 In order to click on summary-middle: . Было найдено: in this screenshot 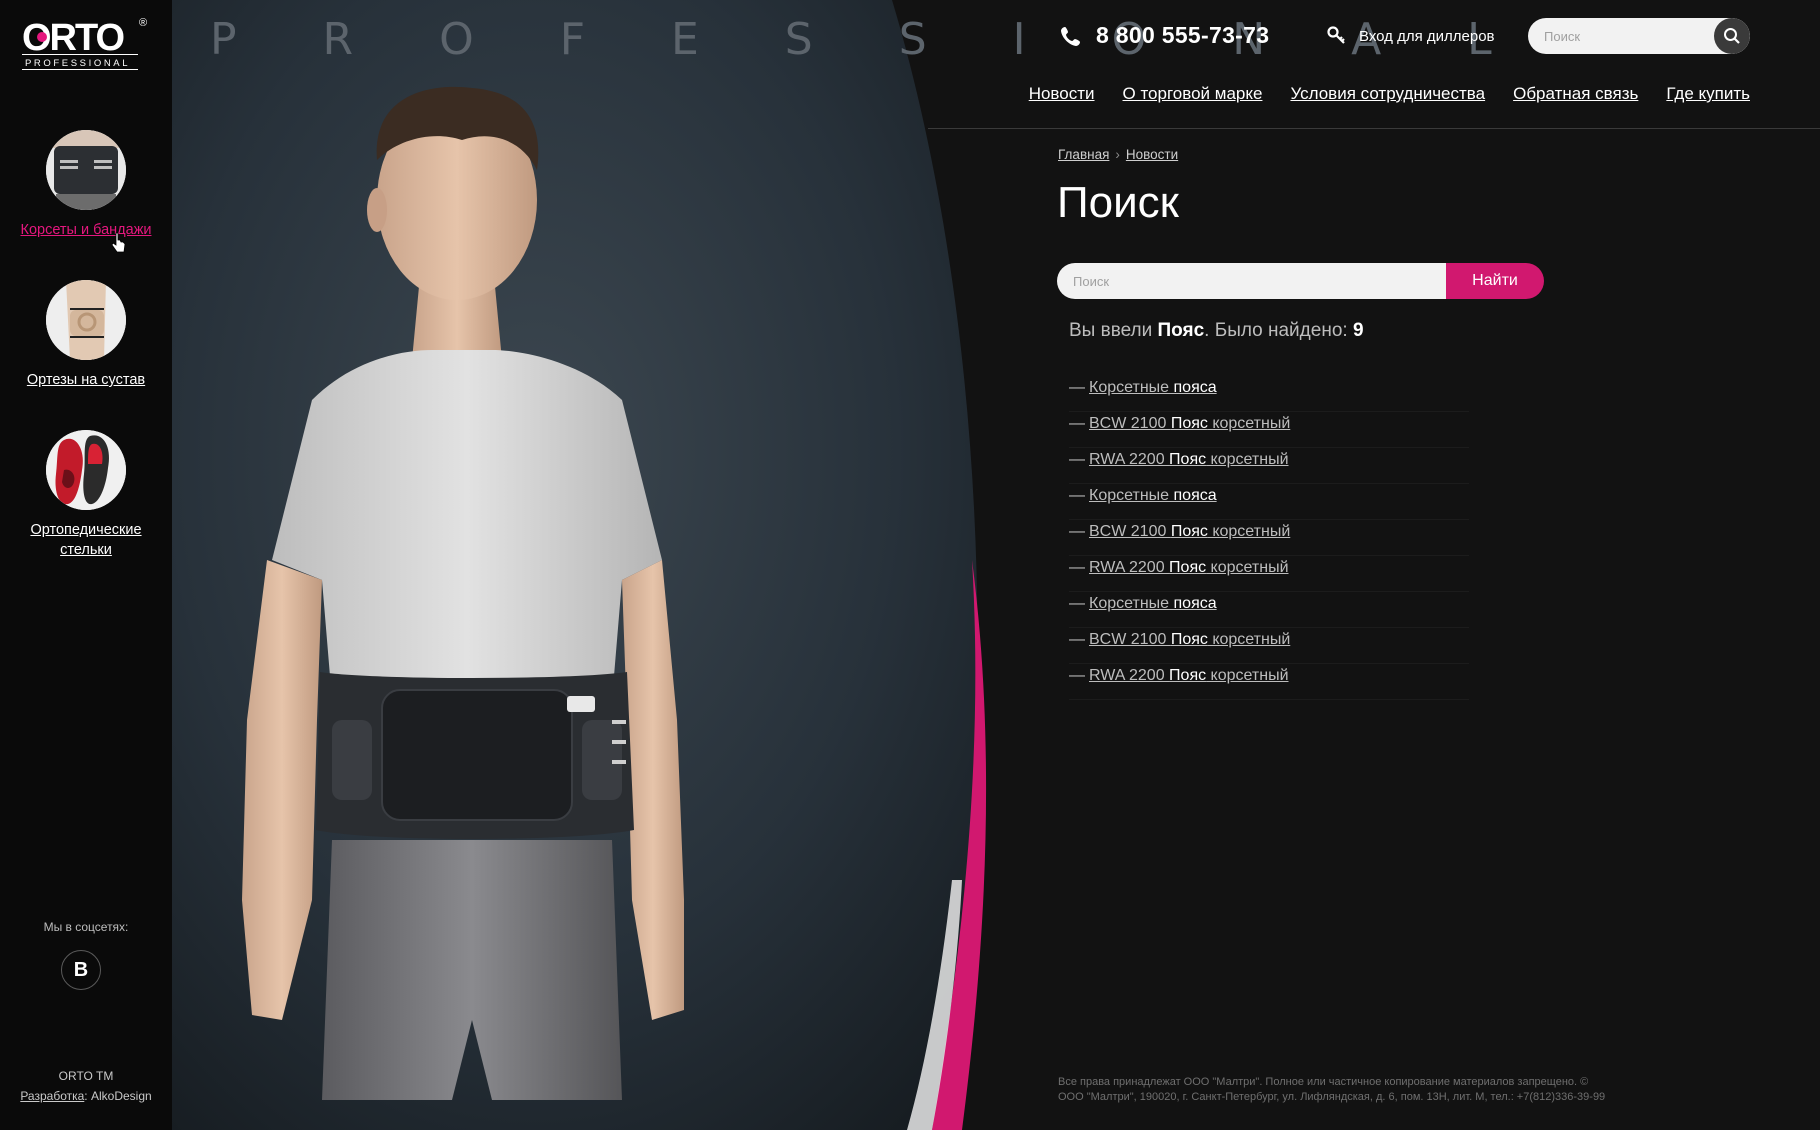, I will do `click(1278, 330)`.